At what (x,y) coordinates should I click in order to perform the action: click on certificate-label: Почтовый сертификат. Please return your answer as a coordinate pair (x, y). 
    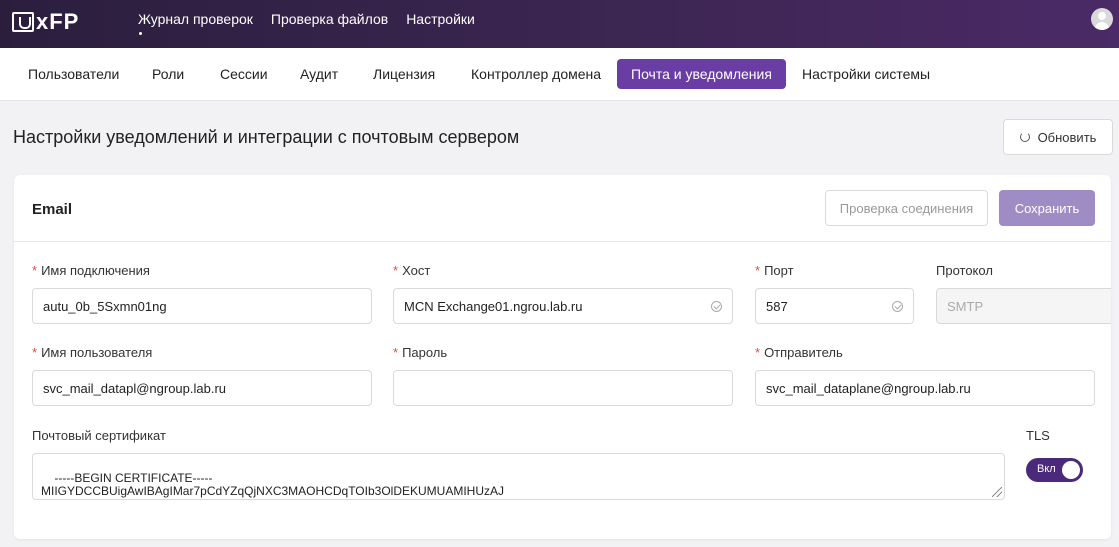
    Looking at the image, I should click on (99, 435).